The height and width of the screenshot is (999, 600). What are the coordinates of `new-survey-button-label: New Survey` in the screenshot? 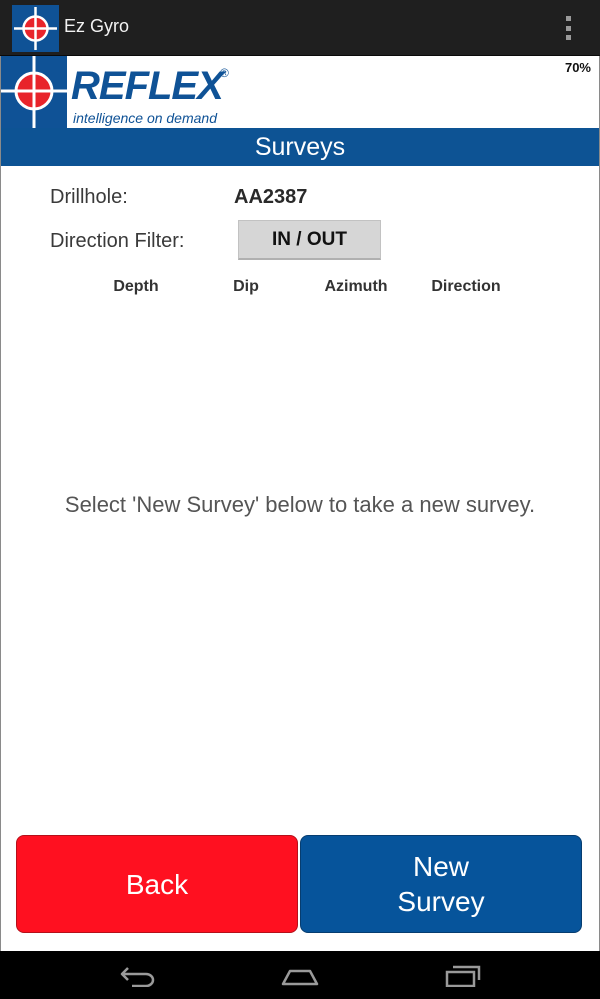 It's located at (441, 884).